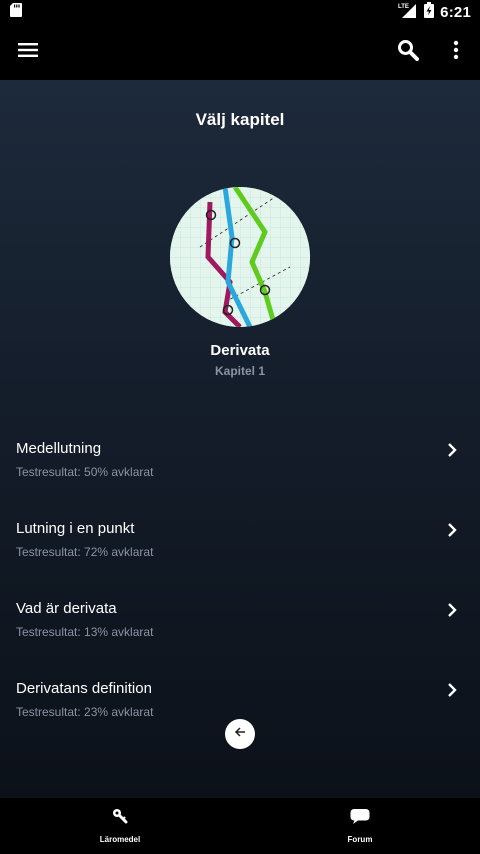  I want to click on top-app-bar, so click(240, 52).